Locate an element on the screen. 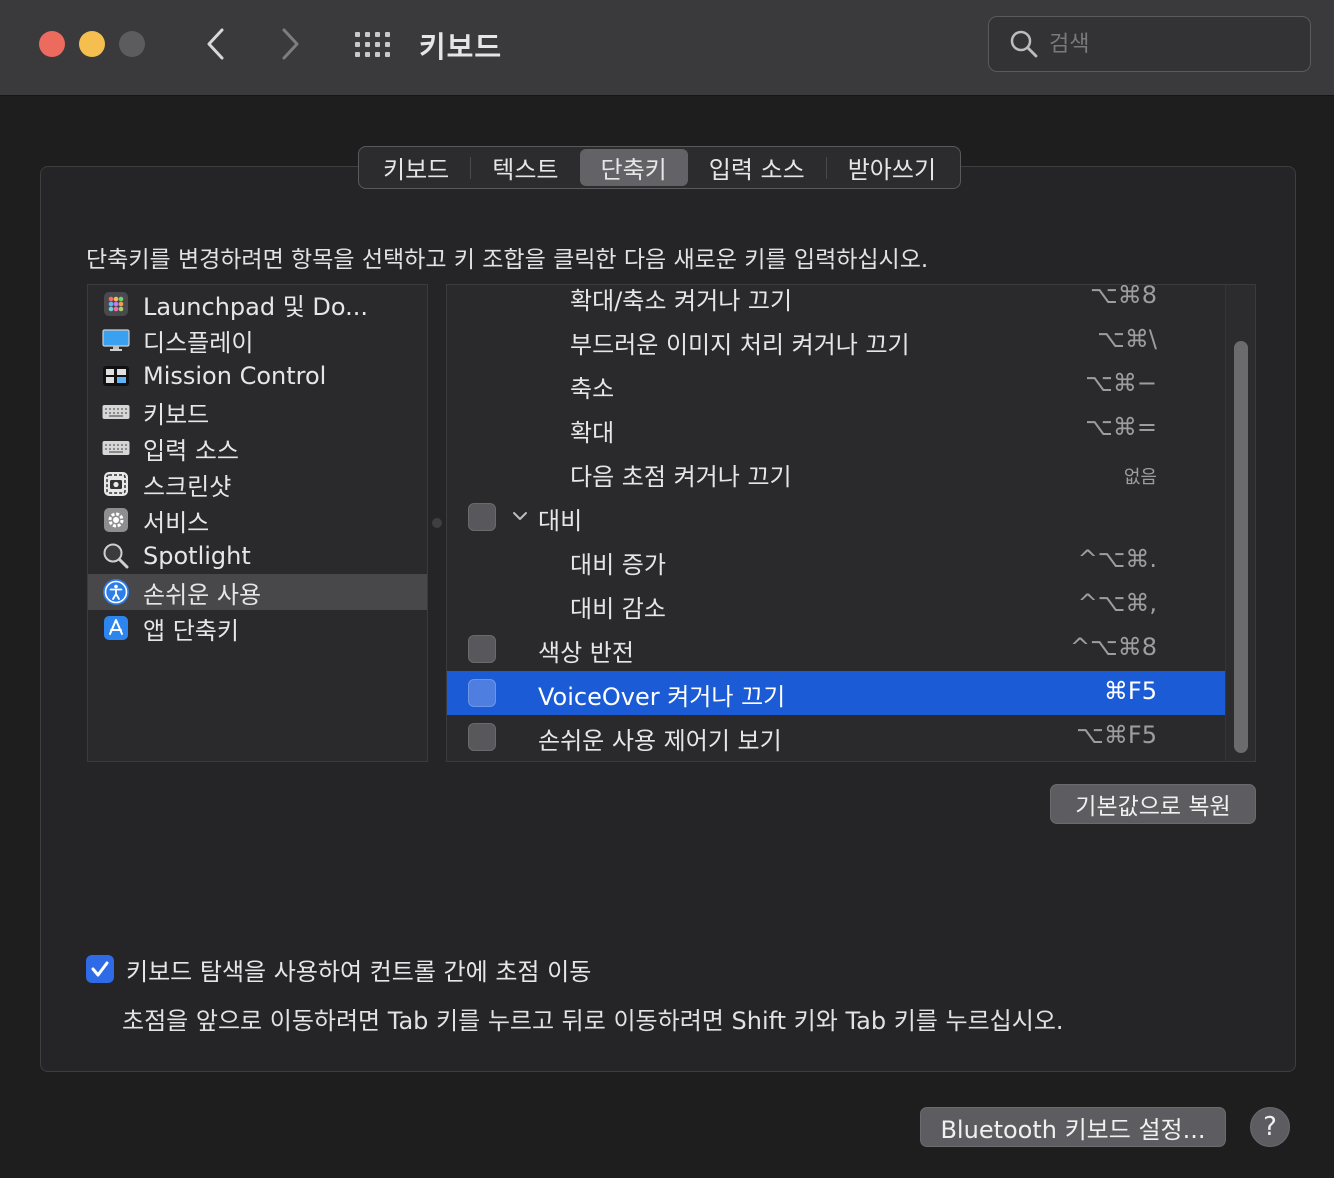 This screenshot has height=1178, width=1334. keyboard-navigation-label: 키보드 탐색을 사용하여 컨트롤 간에 초점 이동 is located at coordinates (358, 969).